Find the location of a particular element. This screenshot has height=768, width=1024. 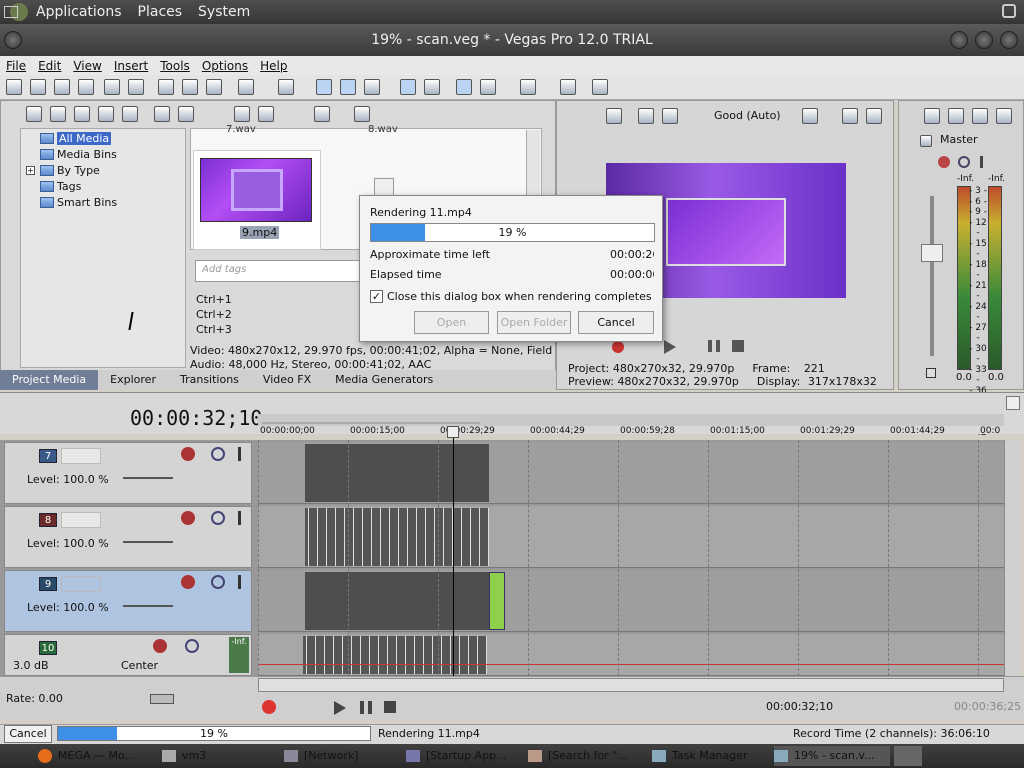

taskbar-item-vm3: vm3 is located at coordinates (217, 756).